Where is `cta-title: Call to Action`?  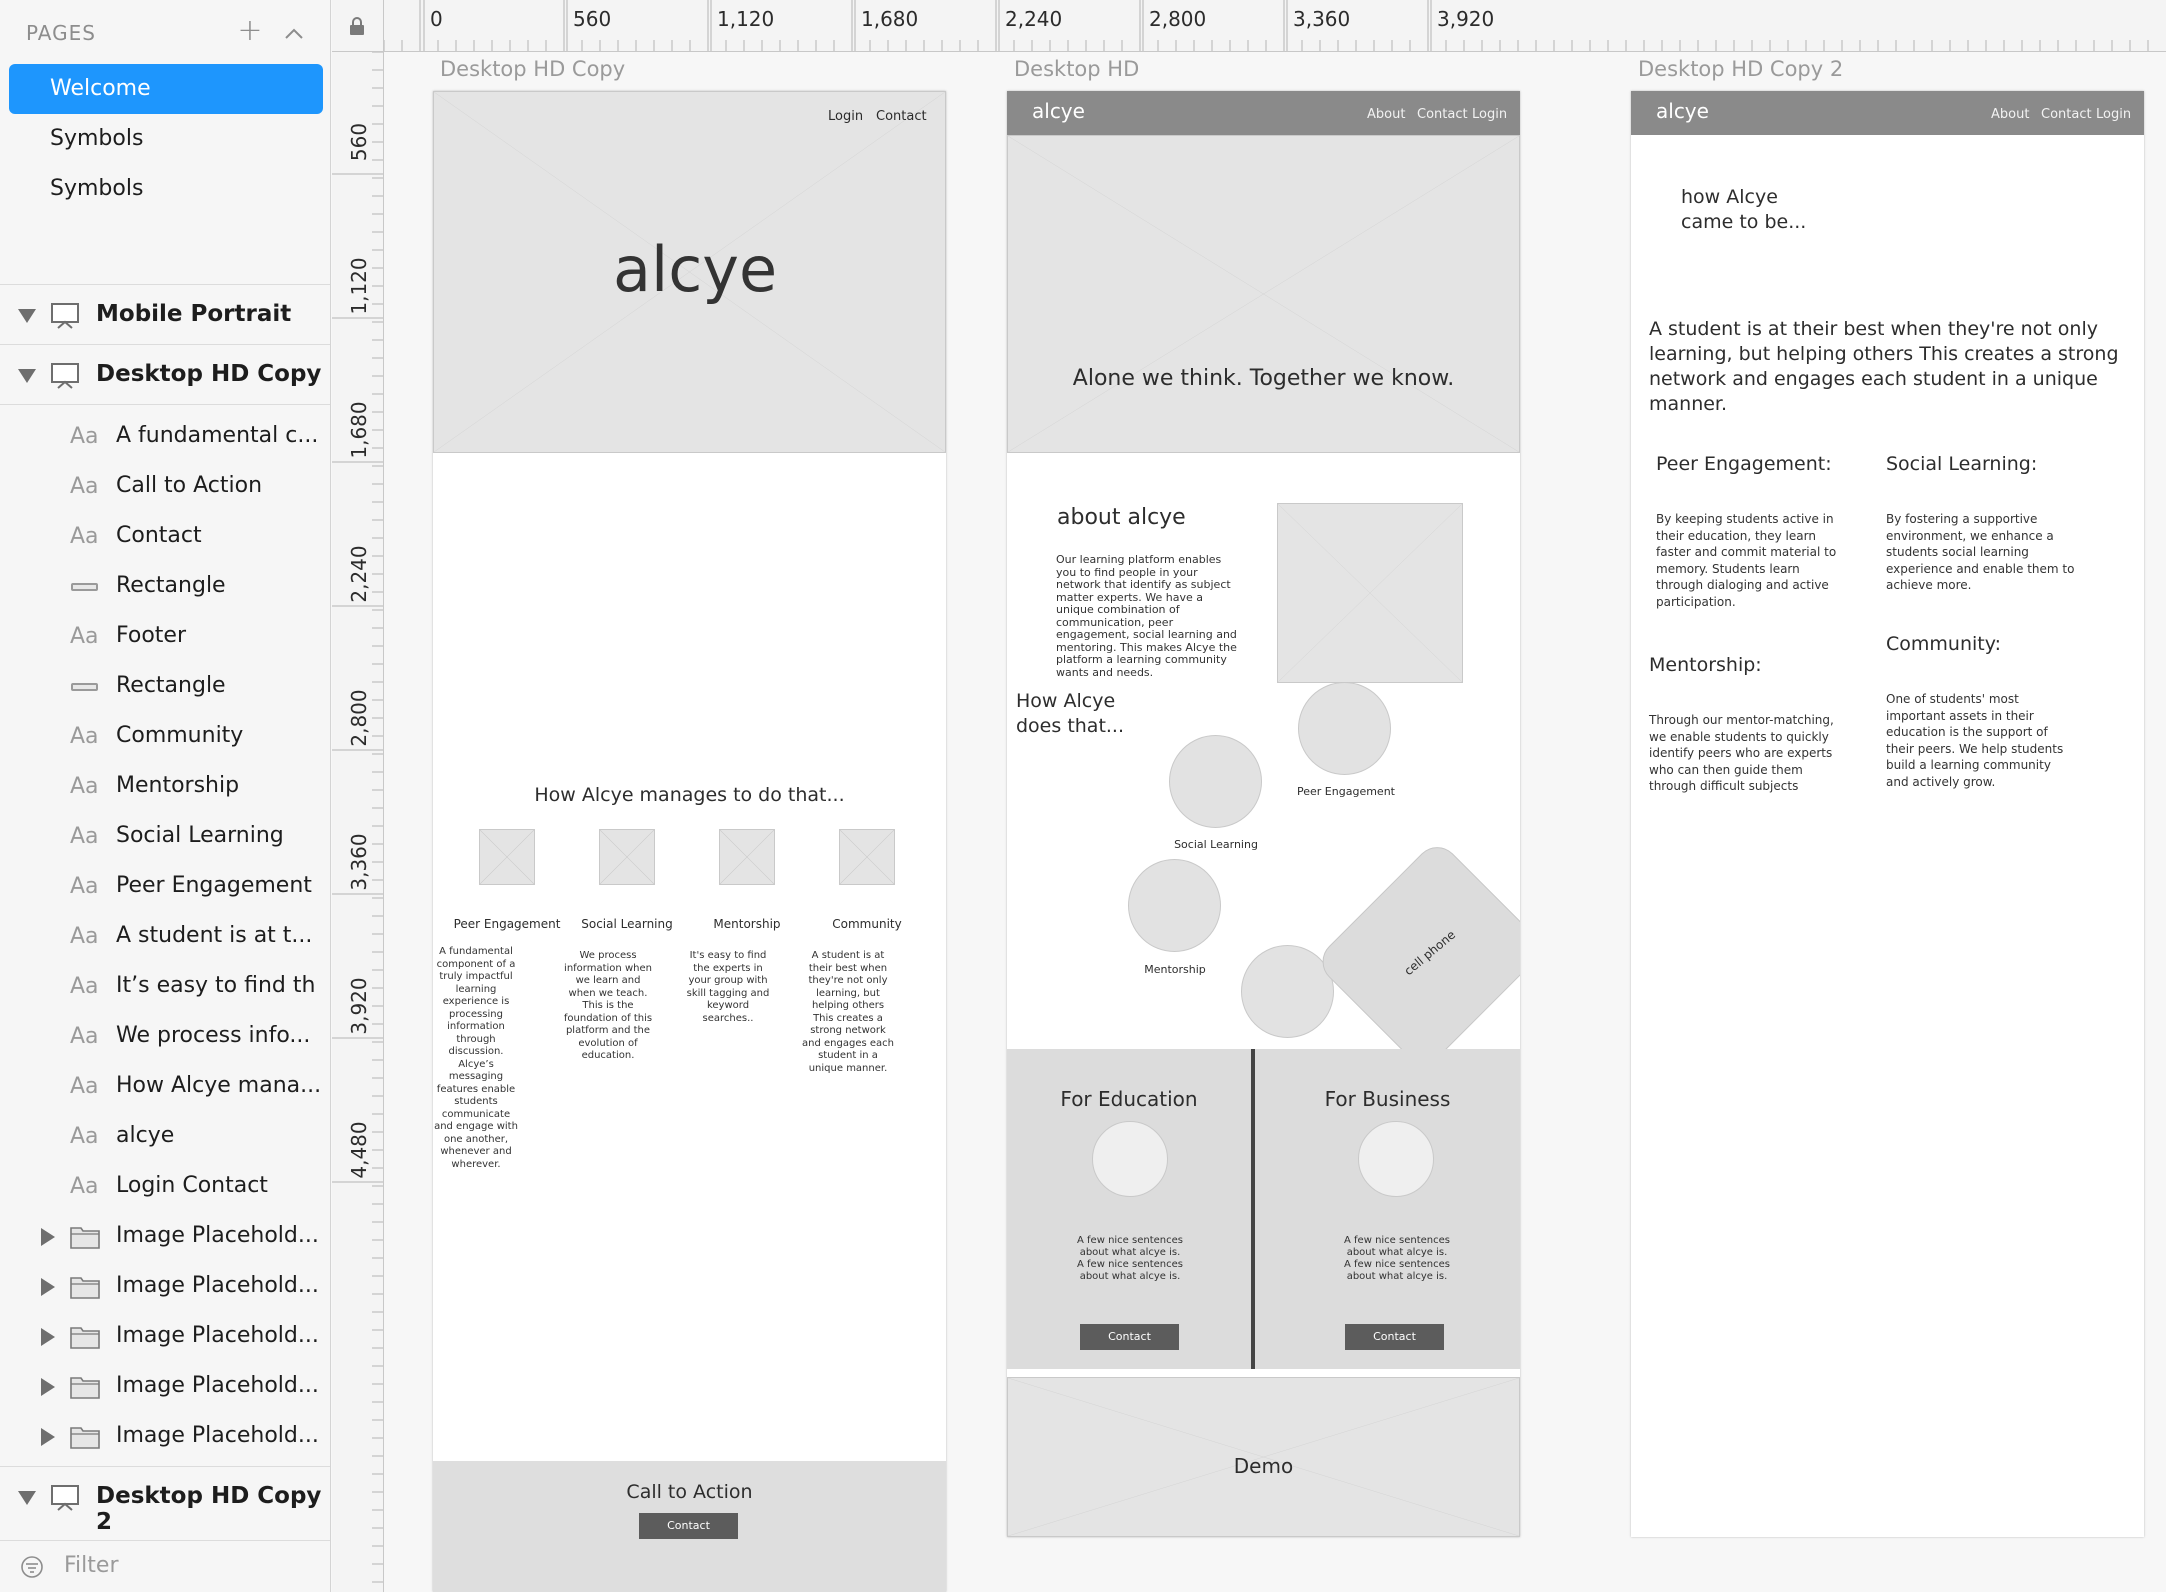
cta-title: Call to Action is located at coordinates (689, 1492).